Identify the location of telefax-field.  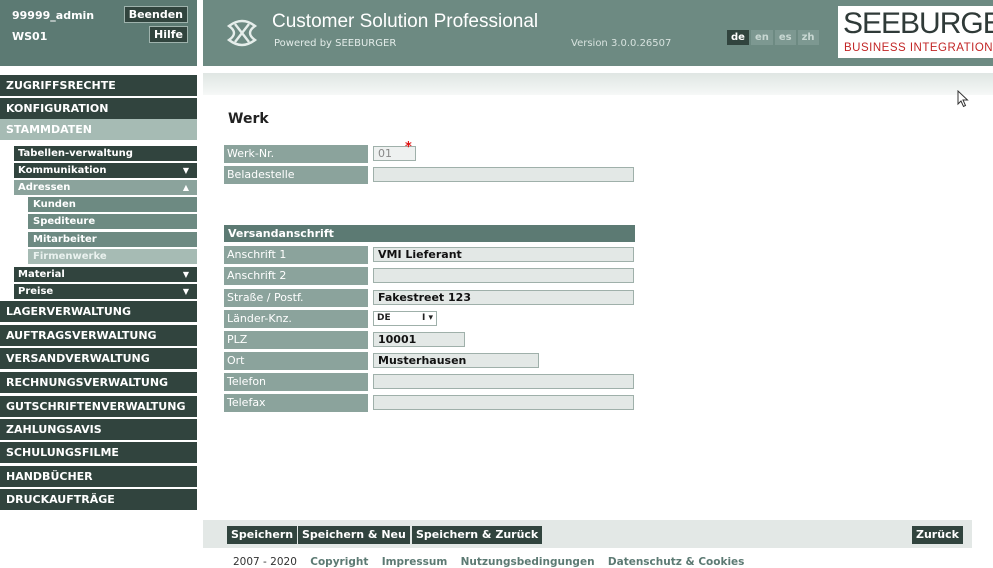
(503, 402).